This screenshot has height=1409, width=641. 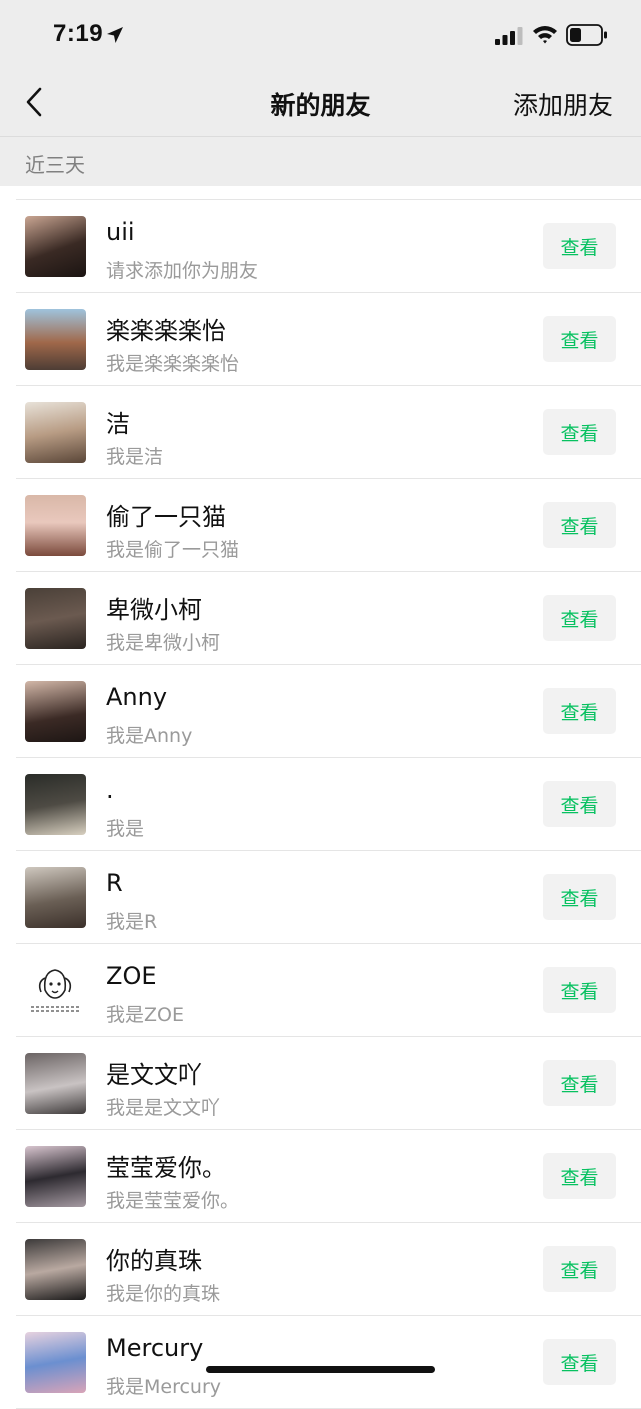 I want to click on home-indicator, so click(x=320, y=1369).